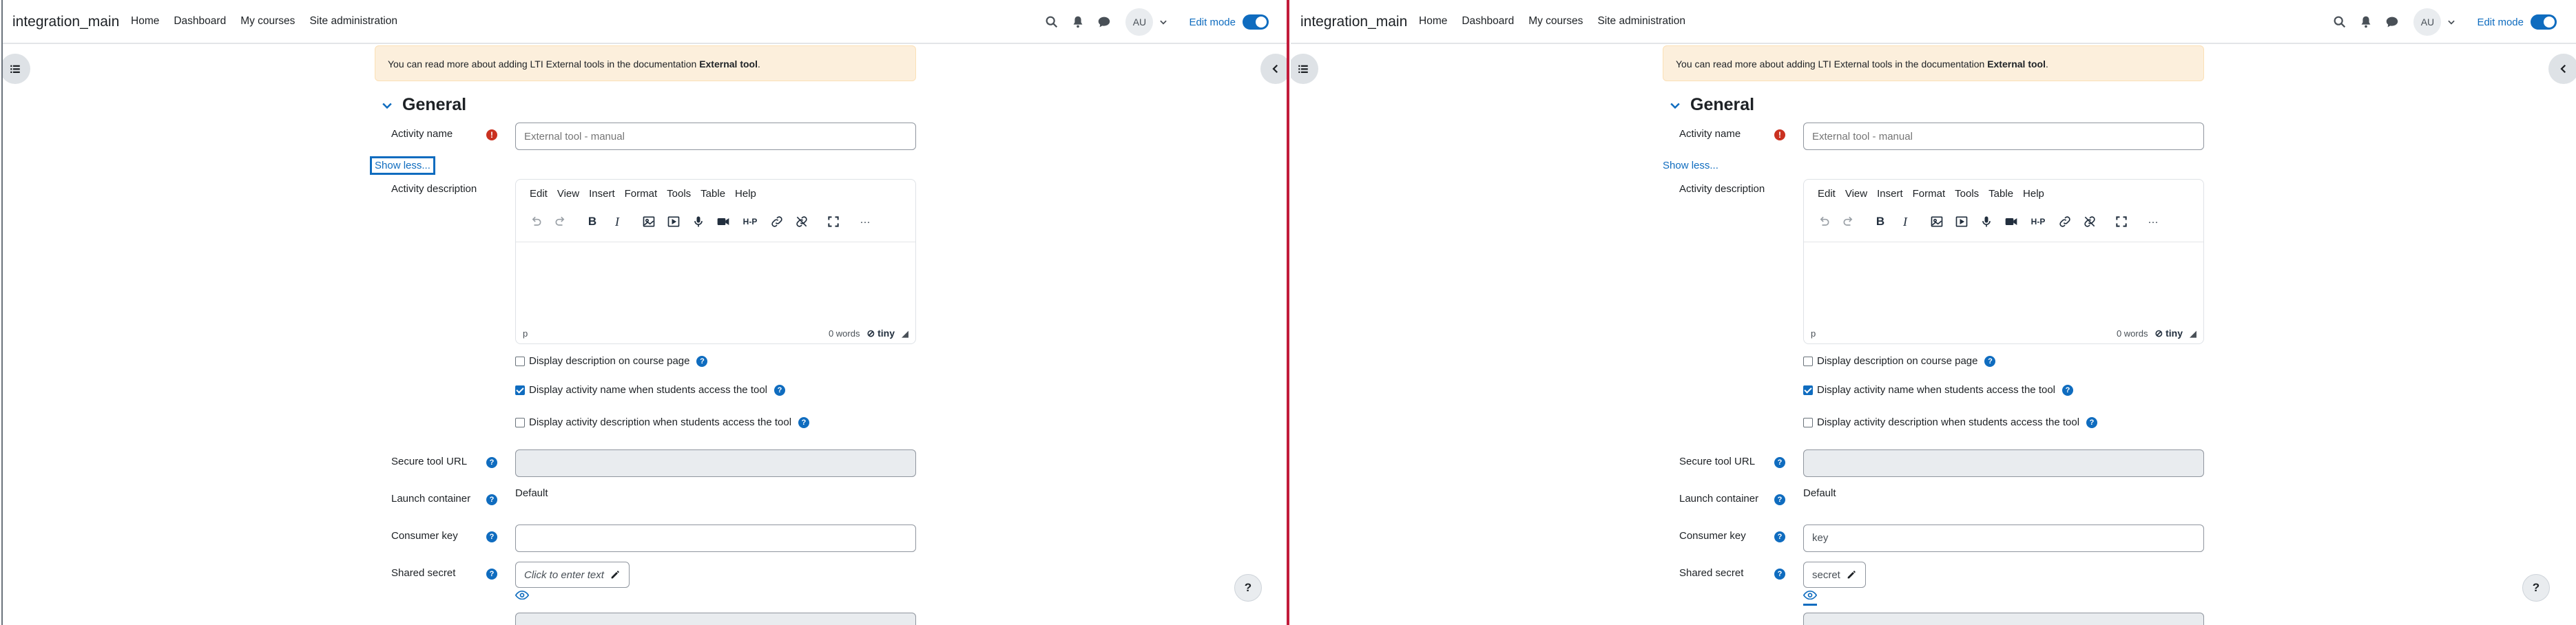  What do you see at coordinates (200, 21) in the screenshot?
I see `nav-dashboard: Dashboard` at bounding box center [200, 21].